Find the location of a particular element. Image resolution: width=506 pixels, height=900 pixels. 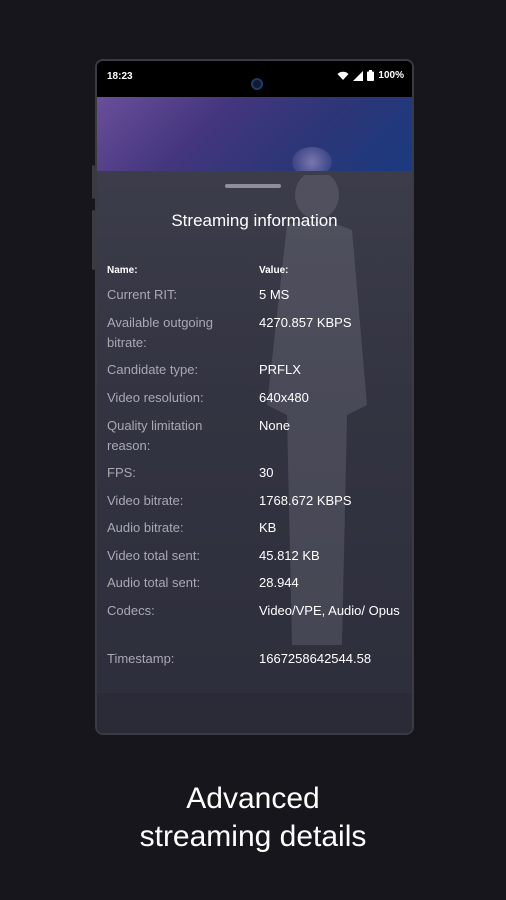

caption-line-1: Advanced is located at coordinates (253, 798).